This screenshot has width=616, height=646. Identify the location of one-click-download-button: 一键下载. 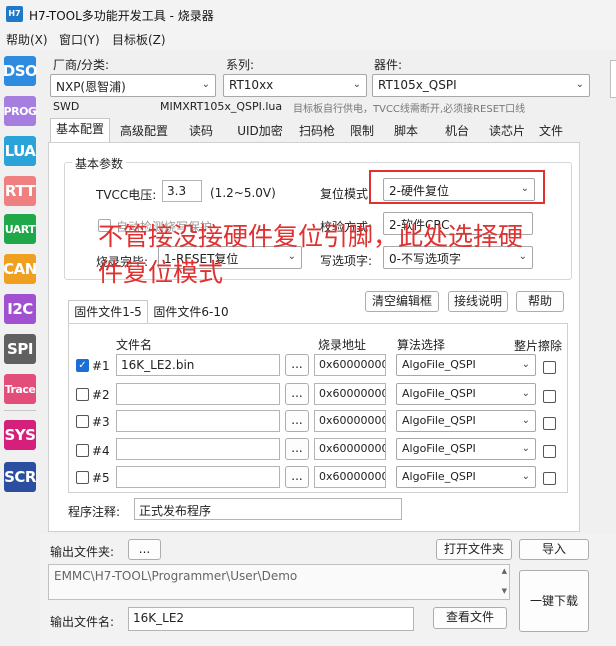
(554, 601).